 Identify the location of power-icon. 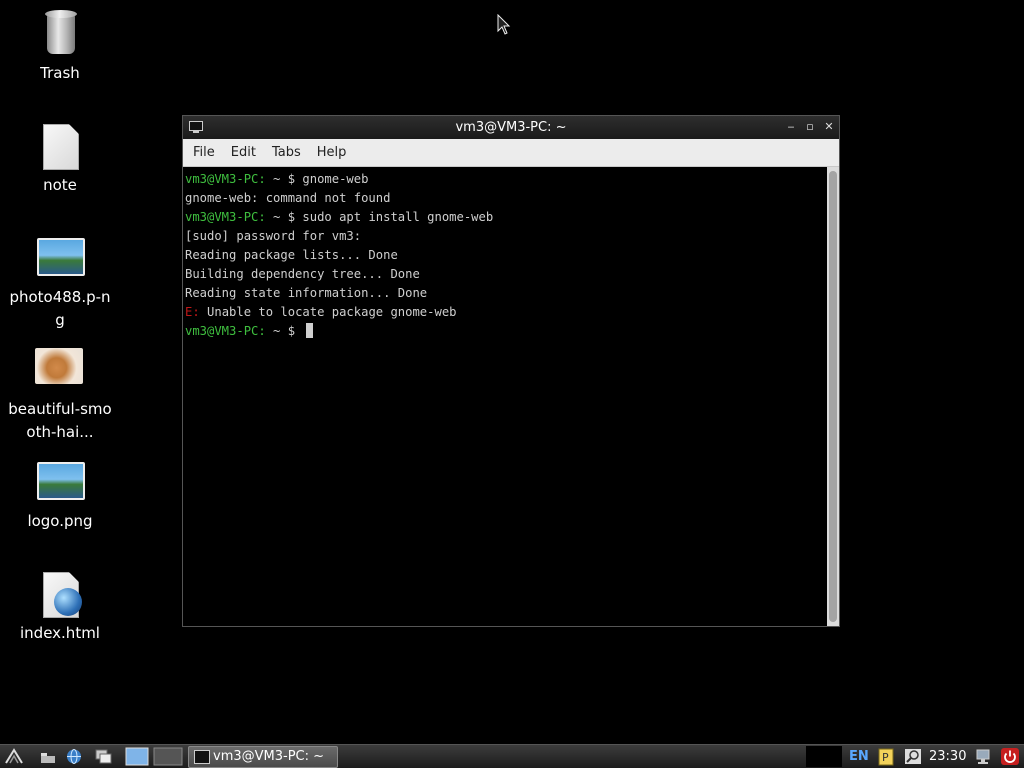
(1010, 756).